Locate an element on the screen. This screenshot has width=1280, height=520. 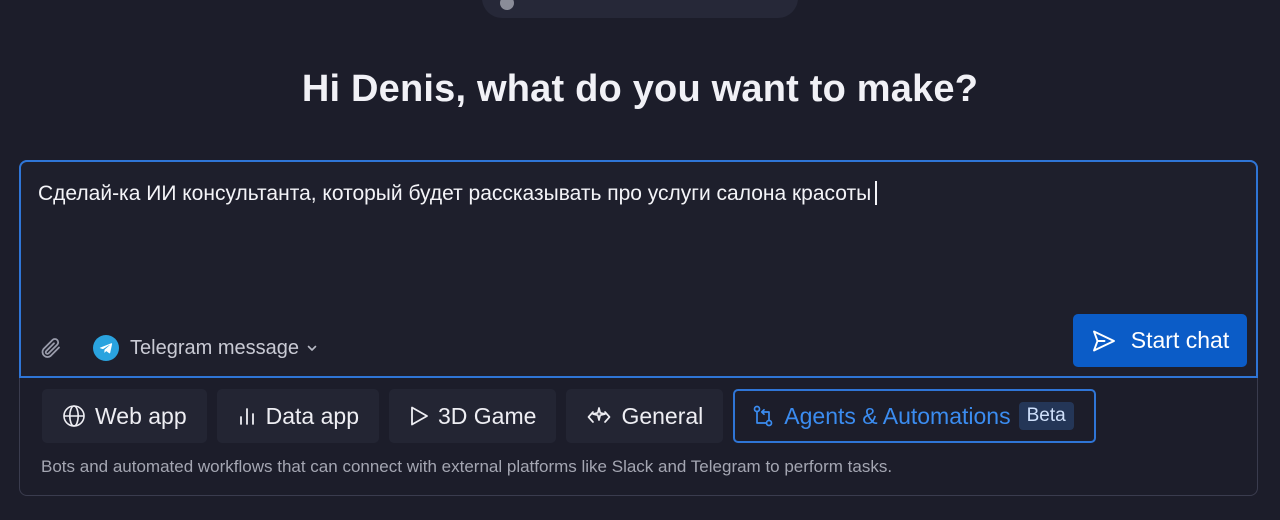
paperclip-icon is located at coordinates (51, 348).